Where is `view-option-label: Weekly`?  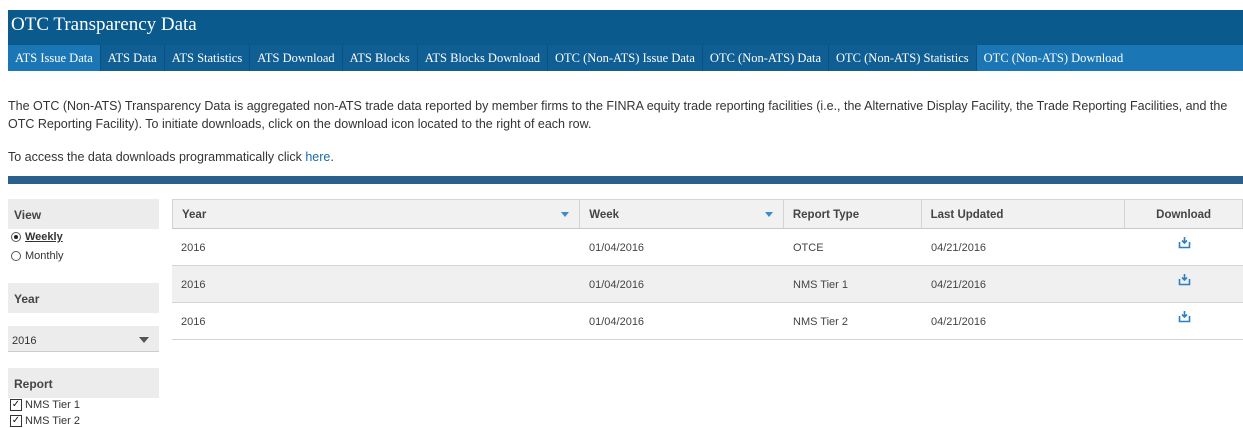 view-option-label: Weekly is located at coordinates (44, 237).